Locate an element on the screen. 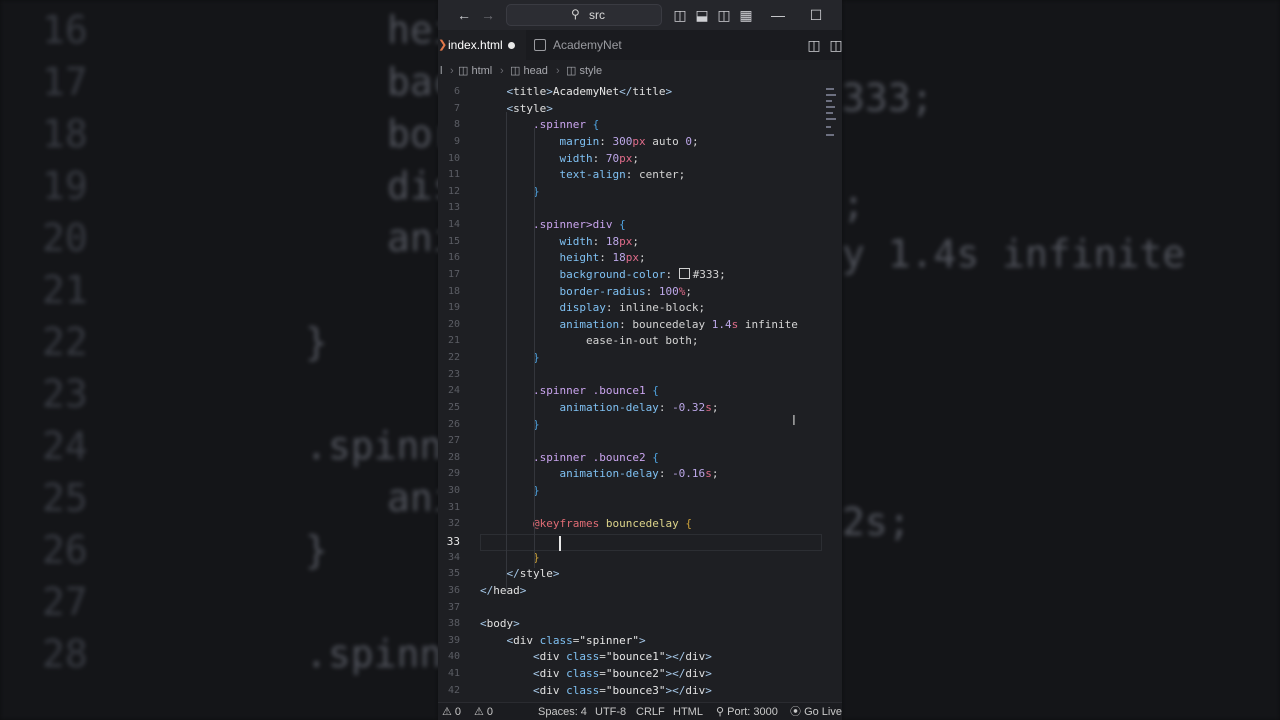  toggle-sidebar-icon: ◫ is located at coordinates (680, 15).